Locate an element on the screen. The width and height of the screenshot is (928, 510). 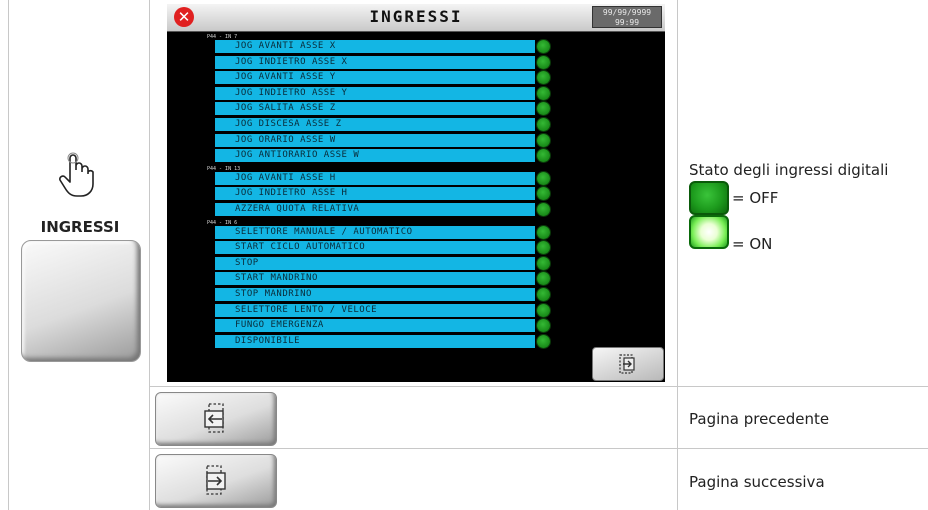
hand-pointer-icon is located at coordinates (76, 174).